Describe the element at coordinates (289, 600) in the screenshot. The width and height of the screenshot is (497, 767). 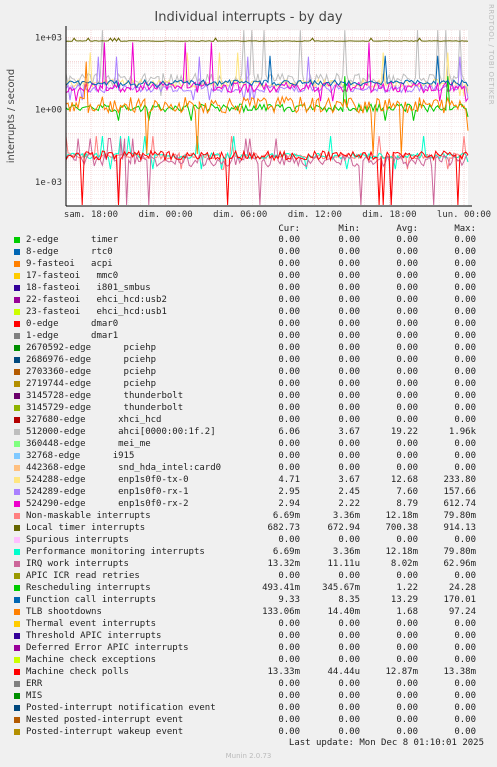
I see `legend-cur-value: 9.33` at that location.